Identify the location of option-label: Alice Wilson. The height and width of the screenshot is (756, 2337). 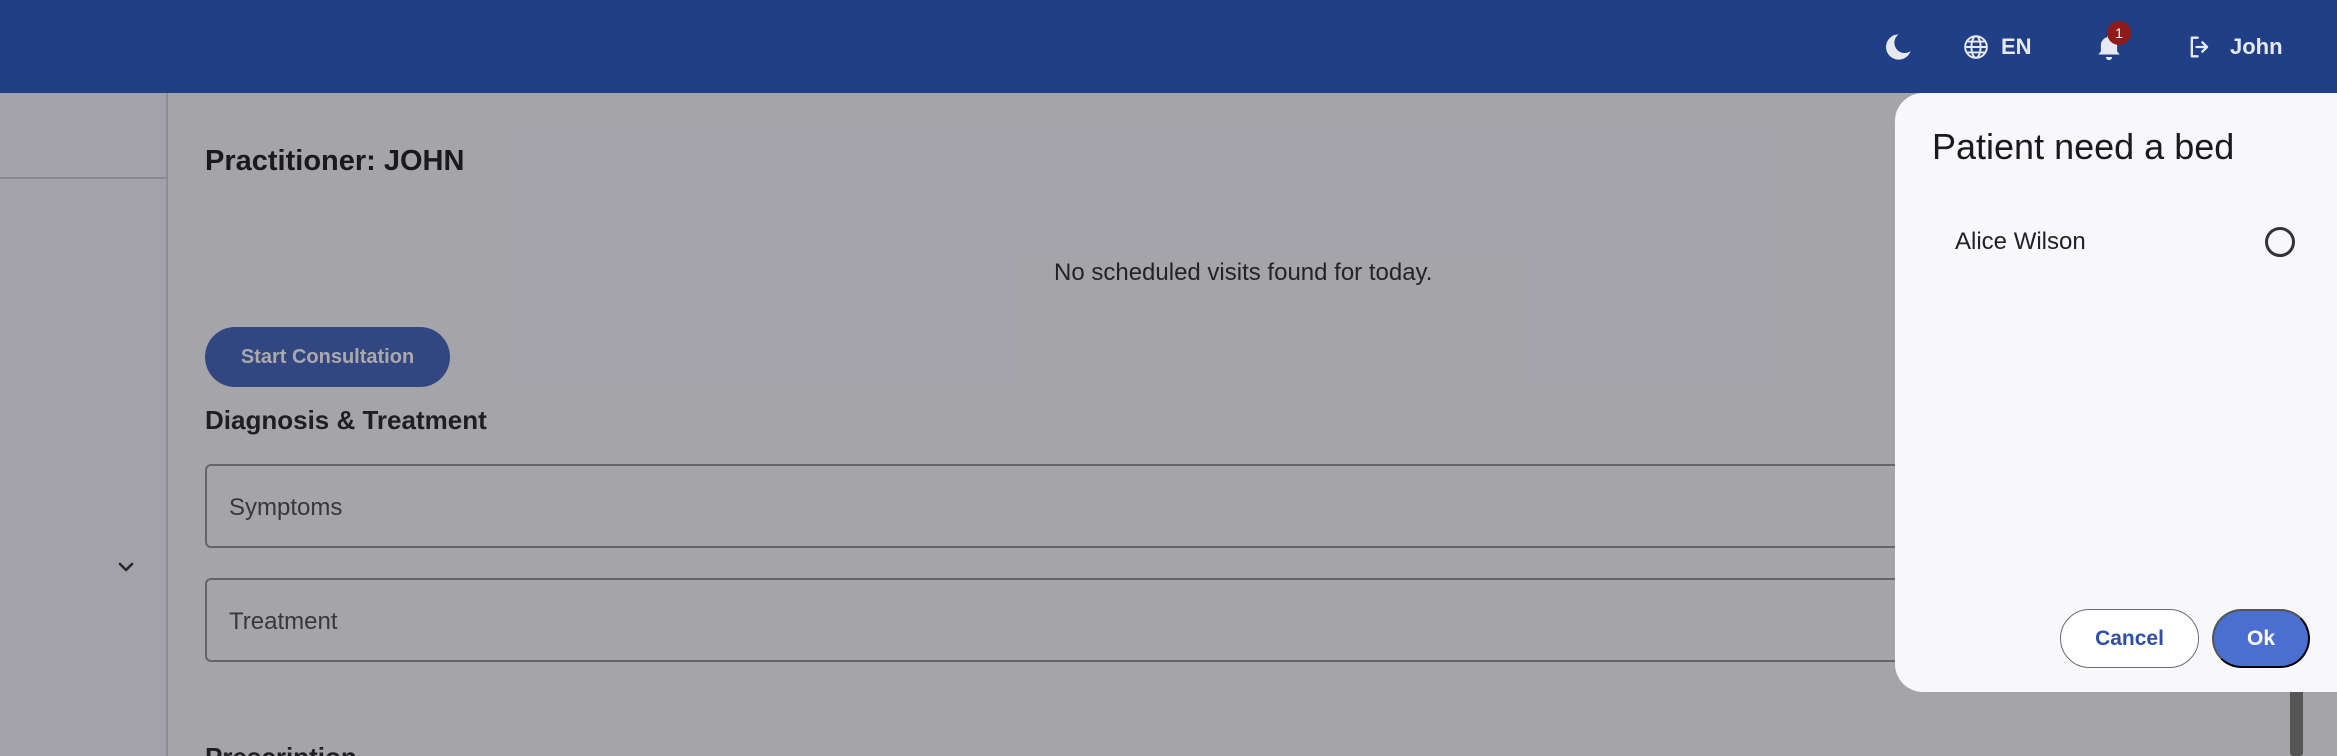
(2020, 241).